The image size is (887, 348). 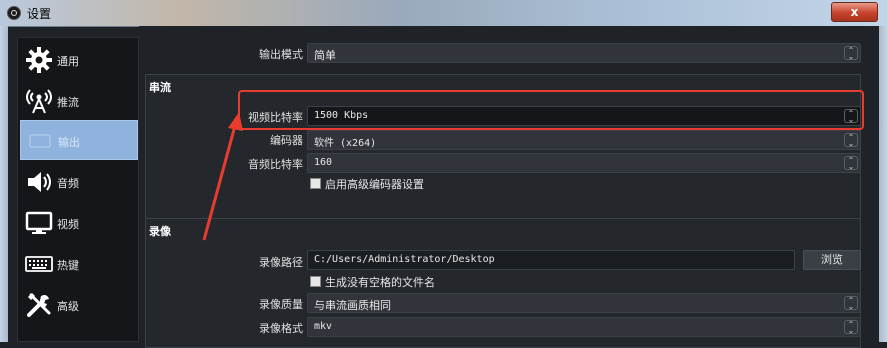 What do you see at coordinates (323, 326) in the screenshot?
I see `recording-format-value: mkv` at bounding box center [323, 326].